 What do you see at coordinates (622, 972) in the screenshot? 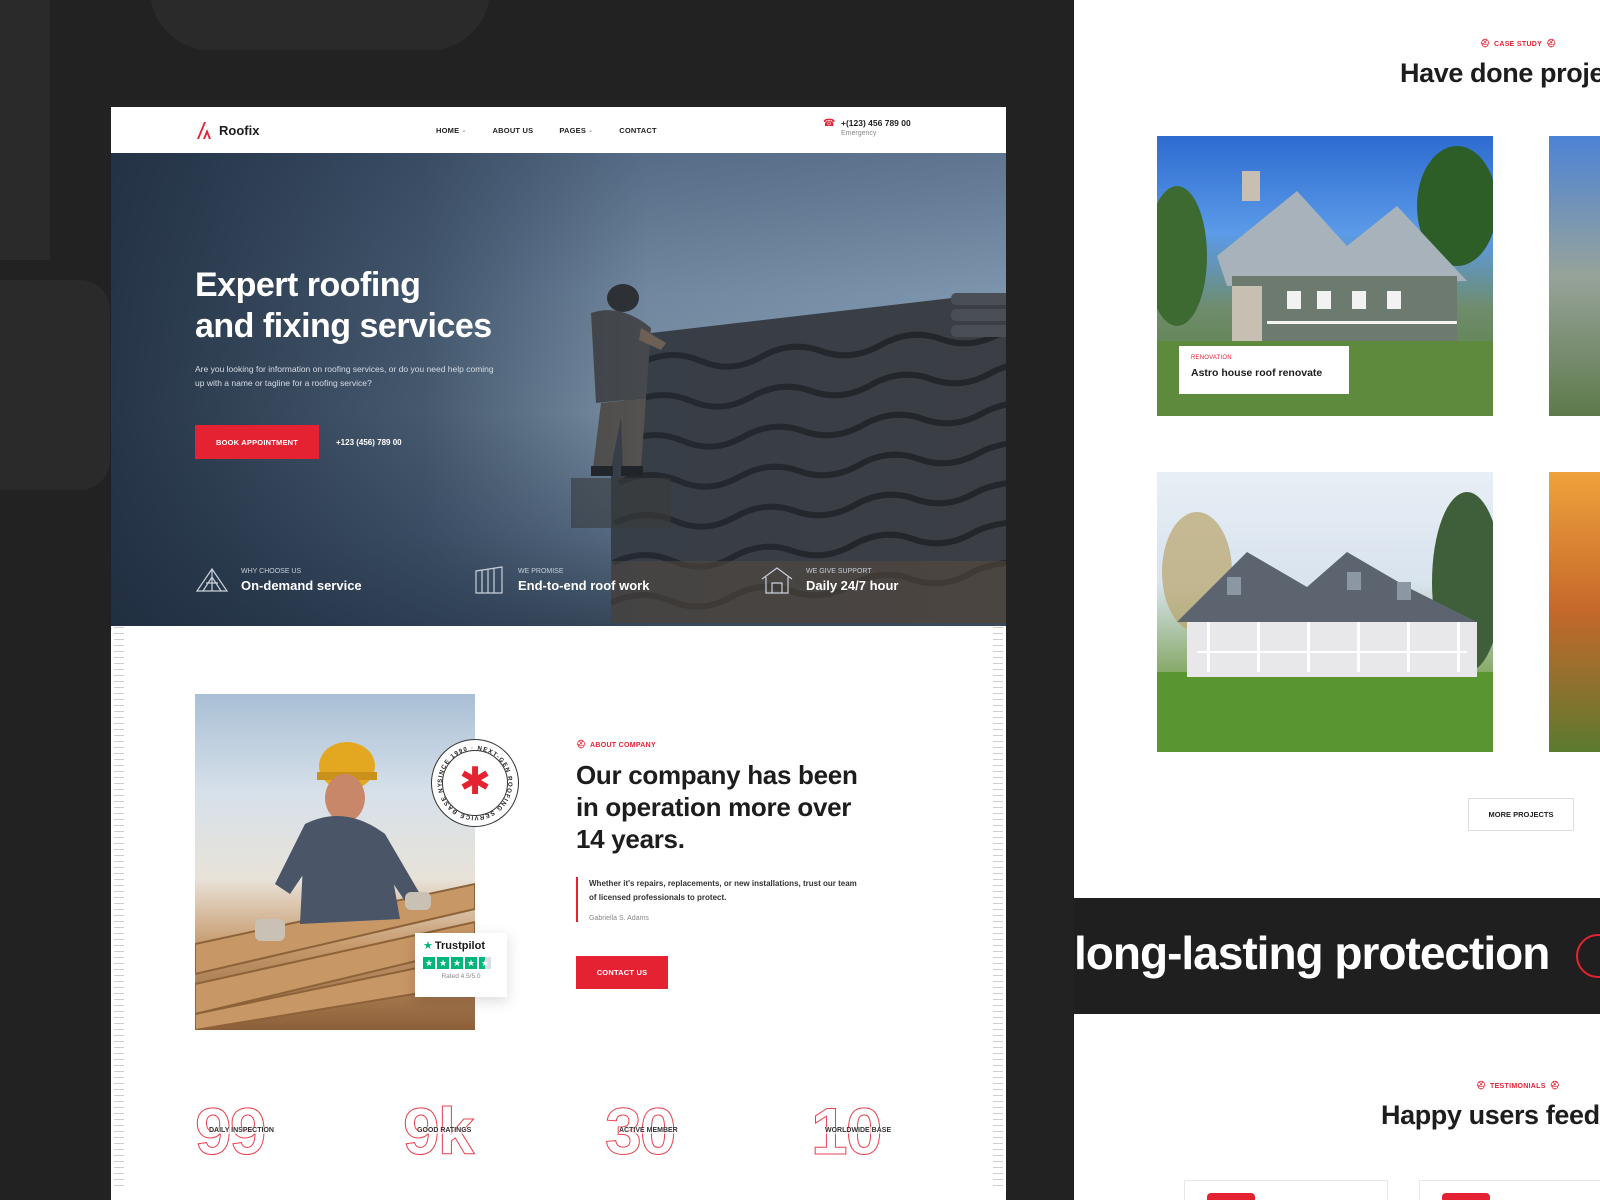
I see `contact-us-button: CONTACT US` at bounding box center [622, 972].